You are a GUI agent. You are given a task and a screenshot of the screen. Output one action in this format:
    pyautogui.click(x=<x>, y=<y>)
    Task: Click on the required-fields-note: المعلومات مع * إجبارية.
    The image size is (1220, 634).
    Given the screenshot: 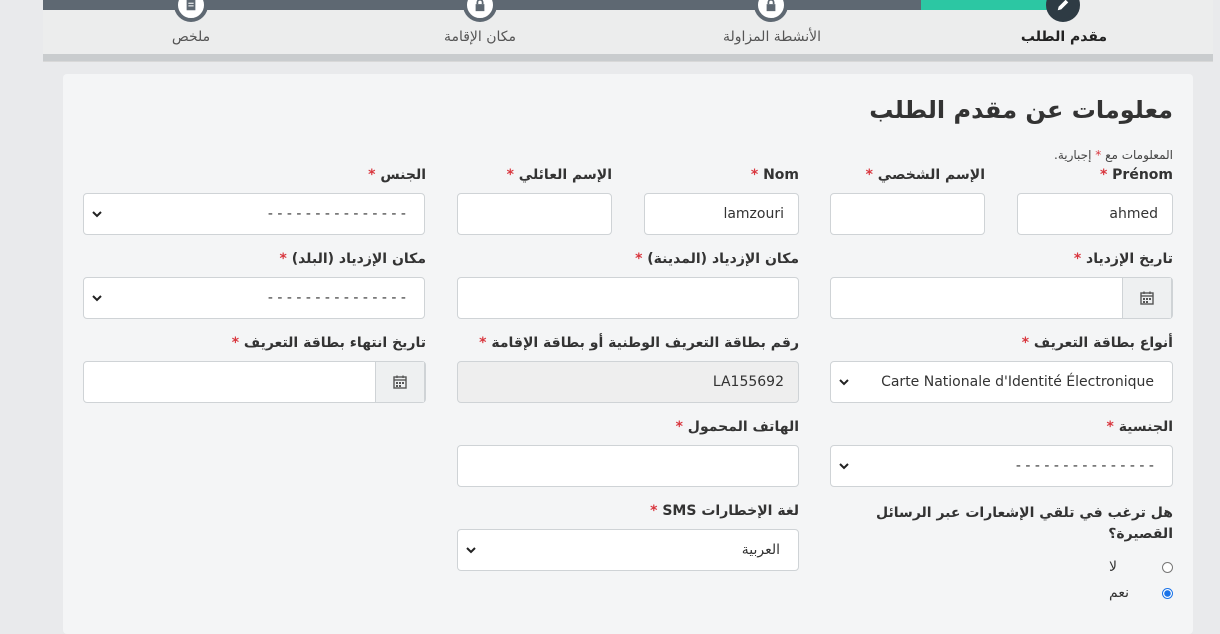 What is the action you would take?
    pyautogui.click(x=1113, y=155)
    